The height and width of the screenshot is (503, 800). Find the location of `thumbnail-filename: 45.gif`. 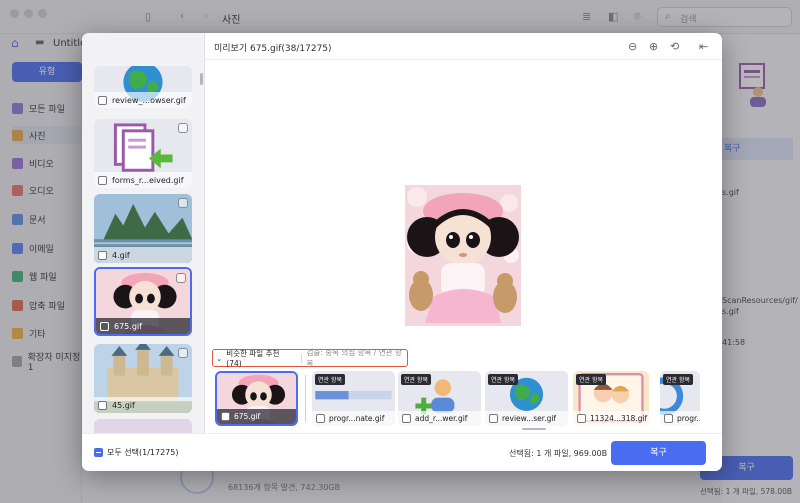

thumbnail-filename: 45.gif is located at coordinates (123, 405).